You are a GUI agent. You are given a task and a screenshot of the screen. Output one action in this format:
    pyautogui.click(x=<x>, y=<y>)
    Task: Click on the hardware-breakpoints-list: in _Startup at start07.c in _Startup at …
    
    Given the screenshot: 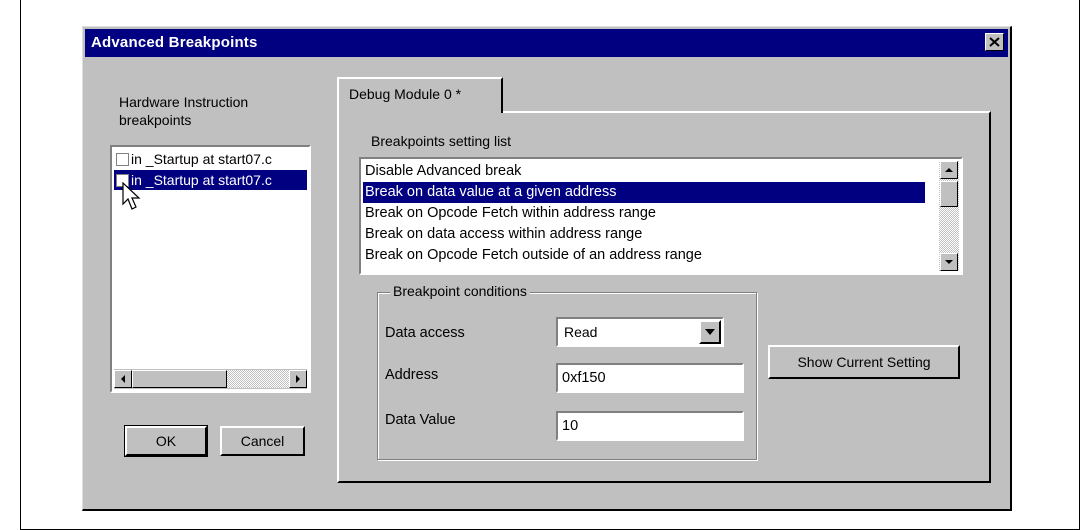 What is the action you would take?
    pyautogui.click(x=210, y=269)
    